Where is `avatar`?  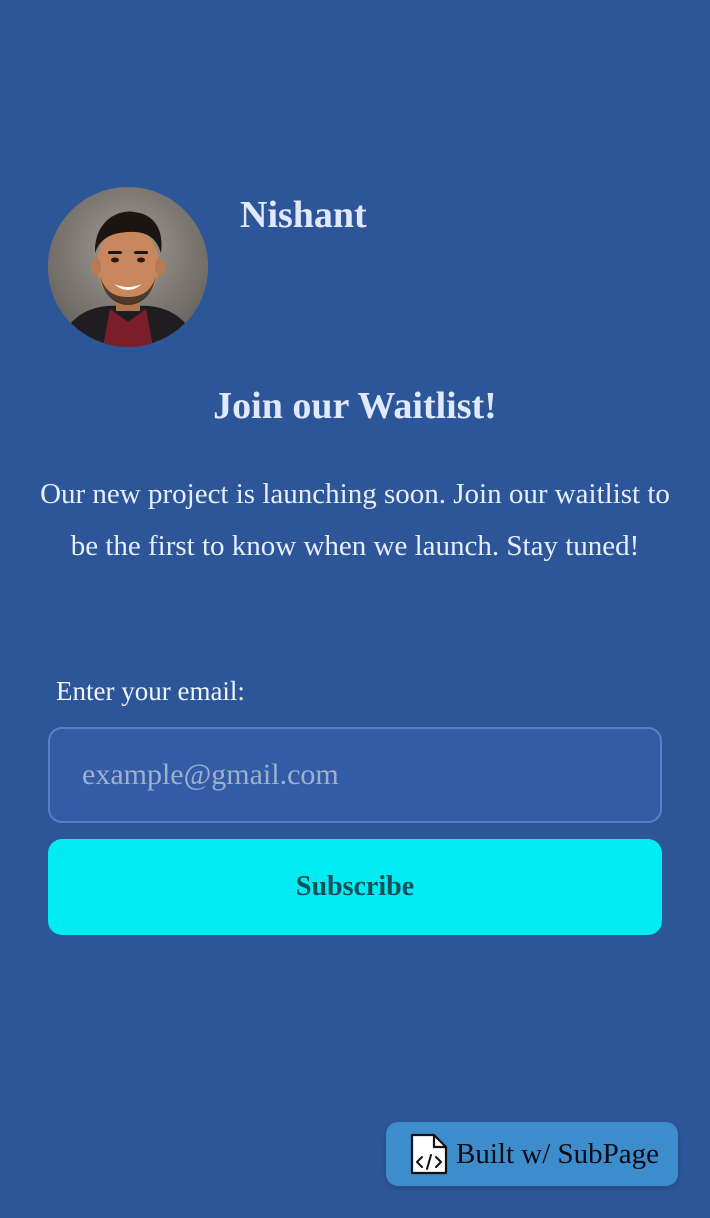
avatar is located at coordinates (128, 267).